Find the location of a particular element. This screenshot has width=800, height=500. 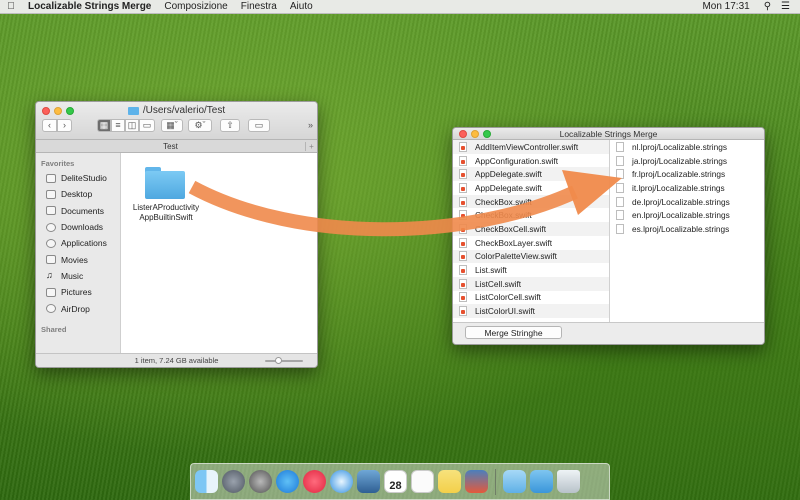

back-button: ‹ is located at coordinates (49, 125).